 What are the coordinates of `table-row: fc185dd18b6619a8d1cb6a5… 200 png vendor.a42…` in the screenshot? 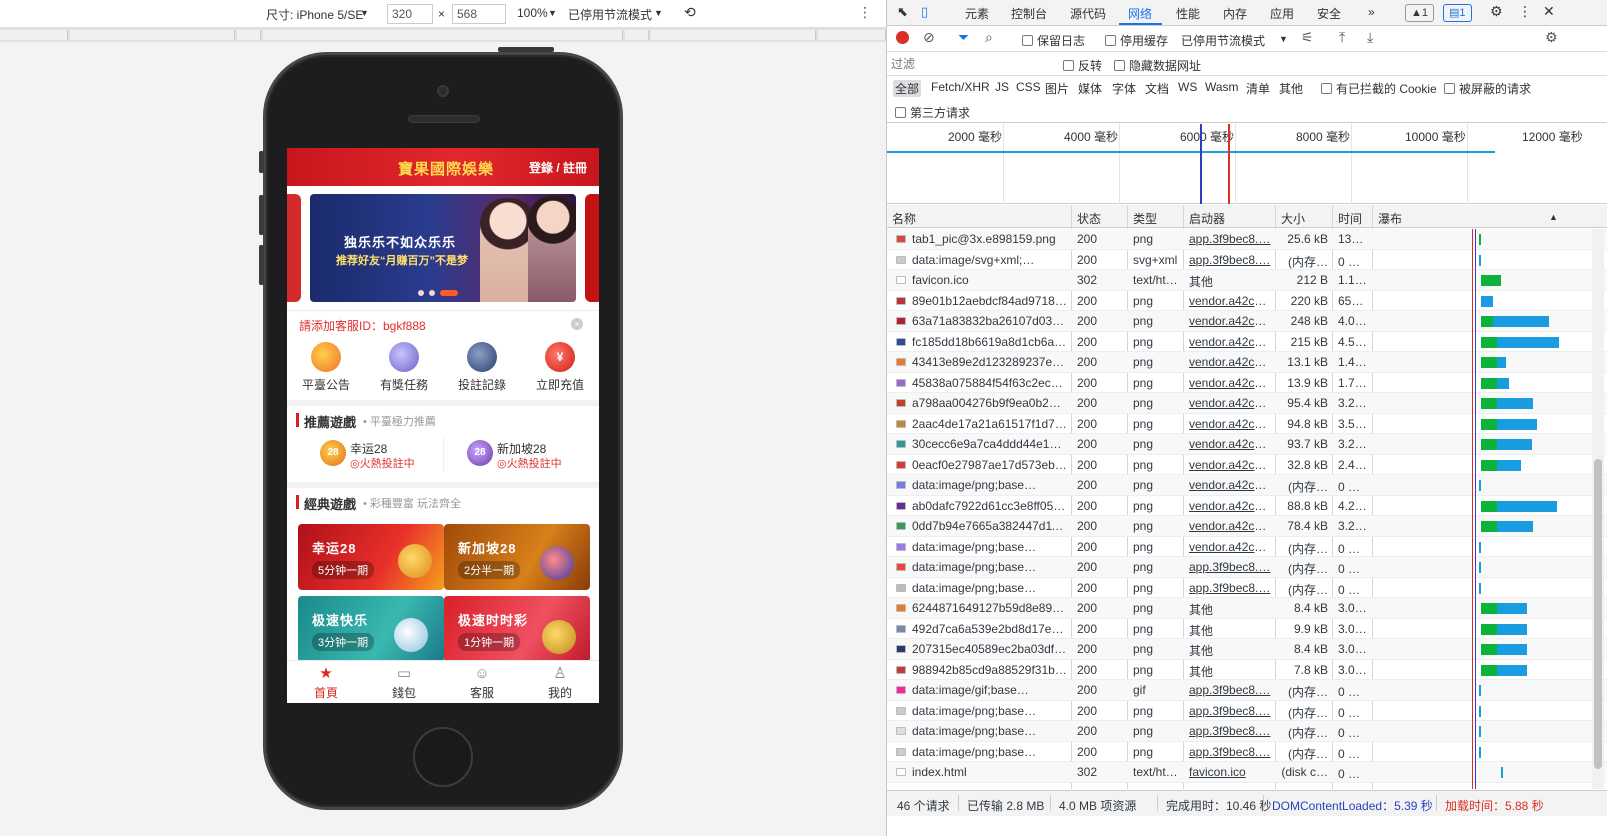 It's located at (1247, 342).